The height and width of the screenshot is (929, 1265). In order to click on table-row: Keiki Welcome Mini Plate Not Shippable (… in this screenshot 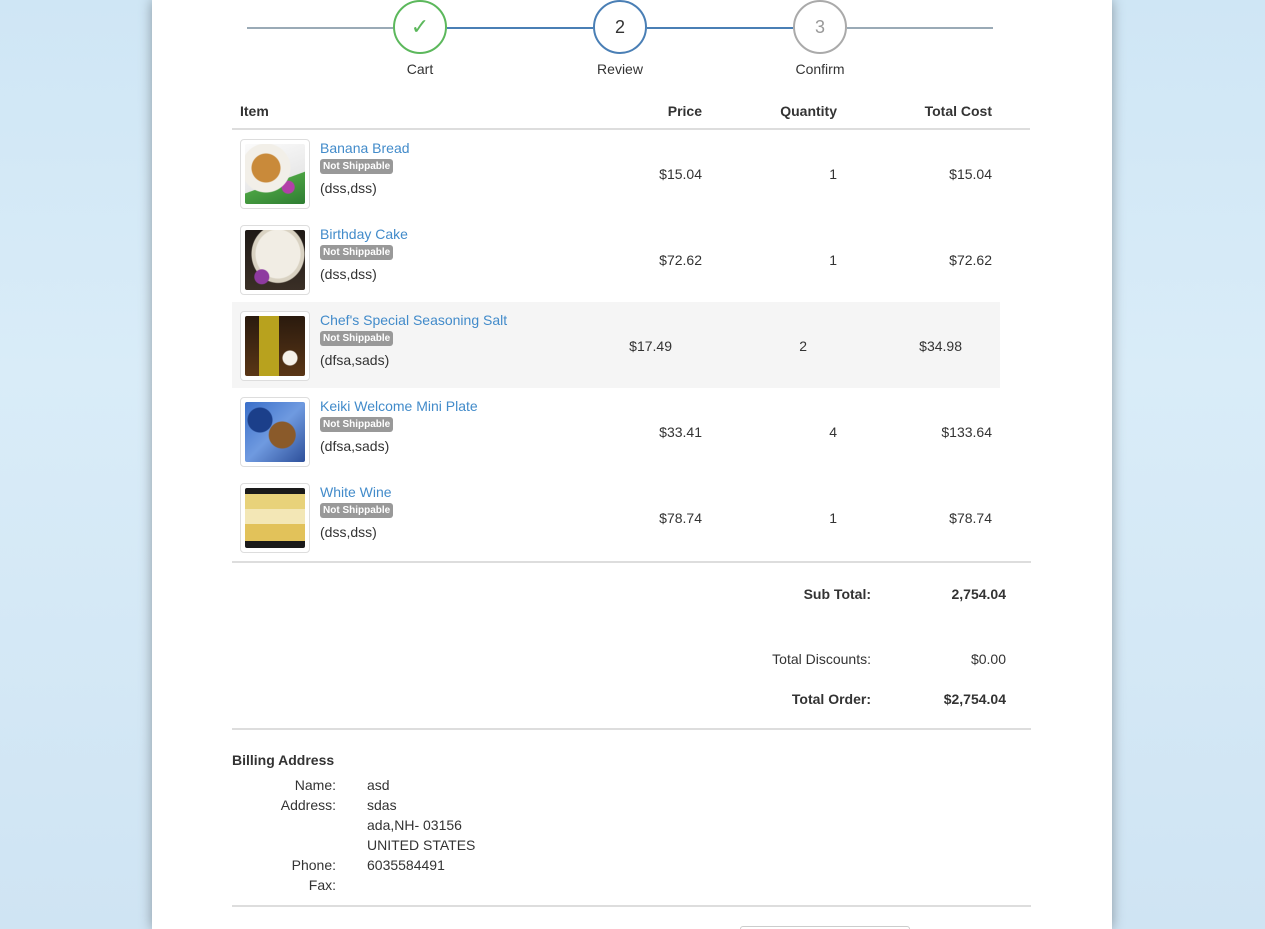, I will do `click(631, 431)`.